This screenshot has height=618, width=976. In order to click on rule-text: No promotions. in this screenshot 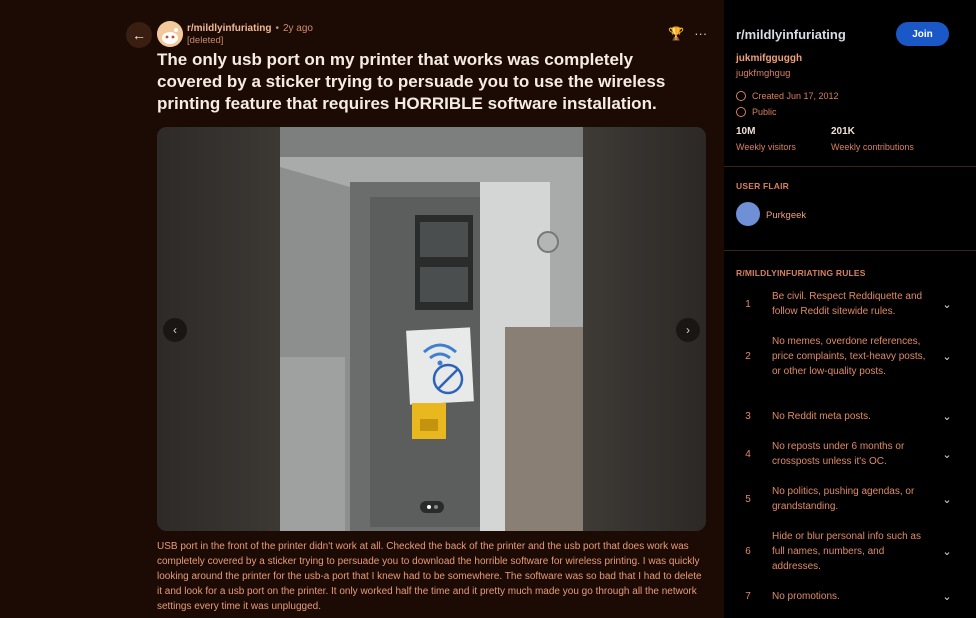, I will do `click(806, 596)`.